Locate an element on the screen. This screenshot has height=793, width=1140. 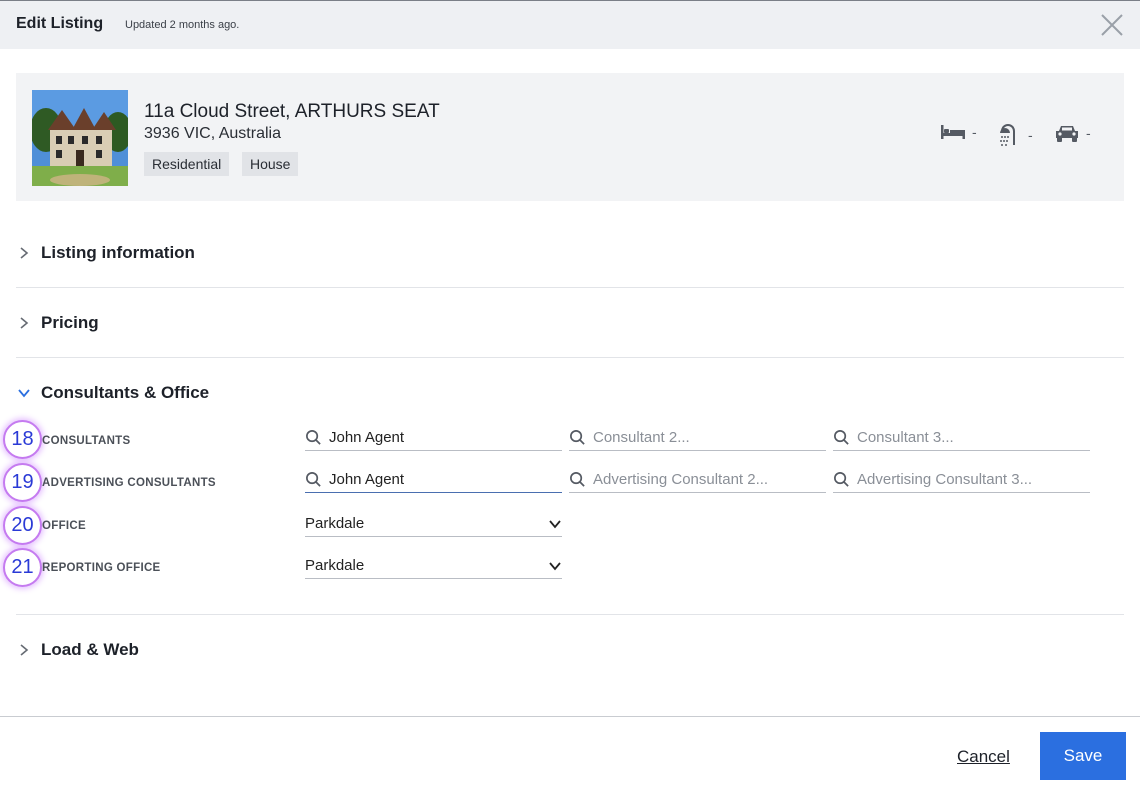
property-photo is located at coordinates (80, 138).